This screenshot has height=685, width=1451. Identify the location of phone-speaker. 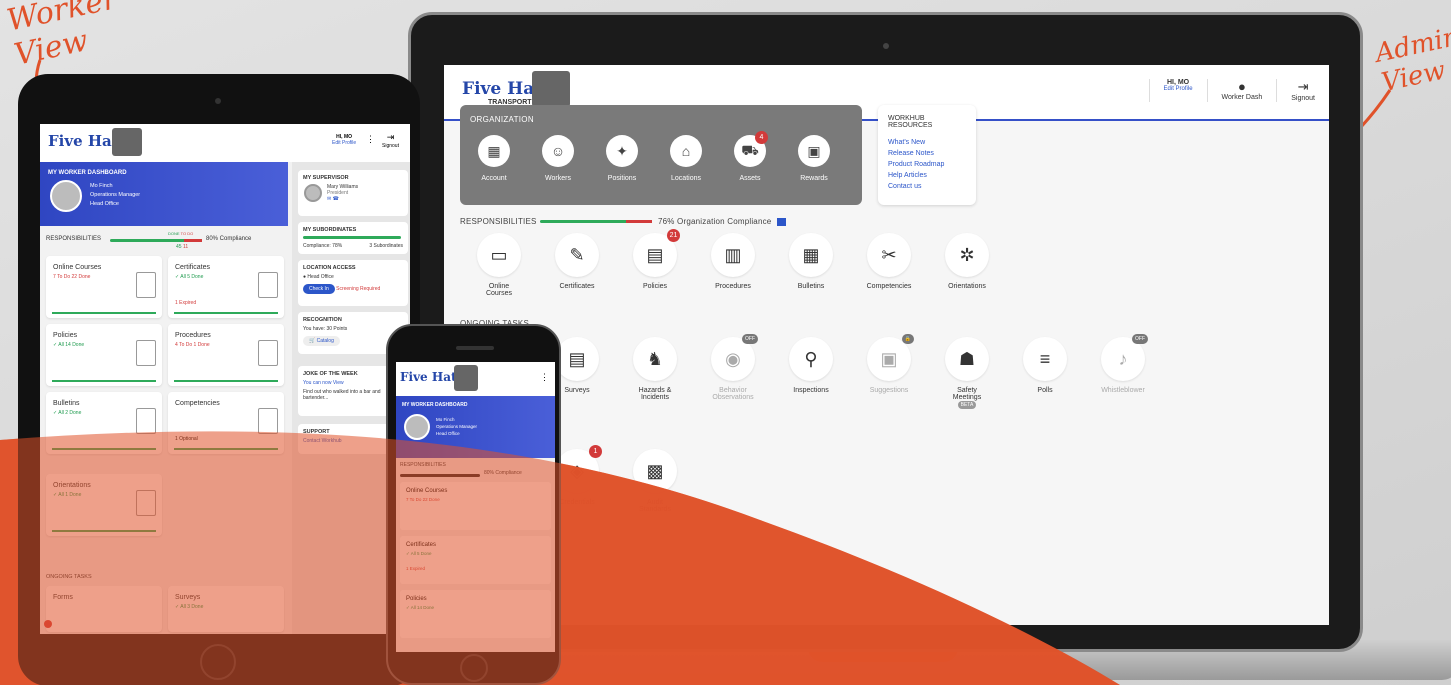
(475, 348).